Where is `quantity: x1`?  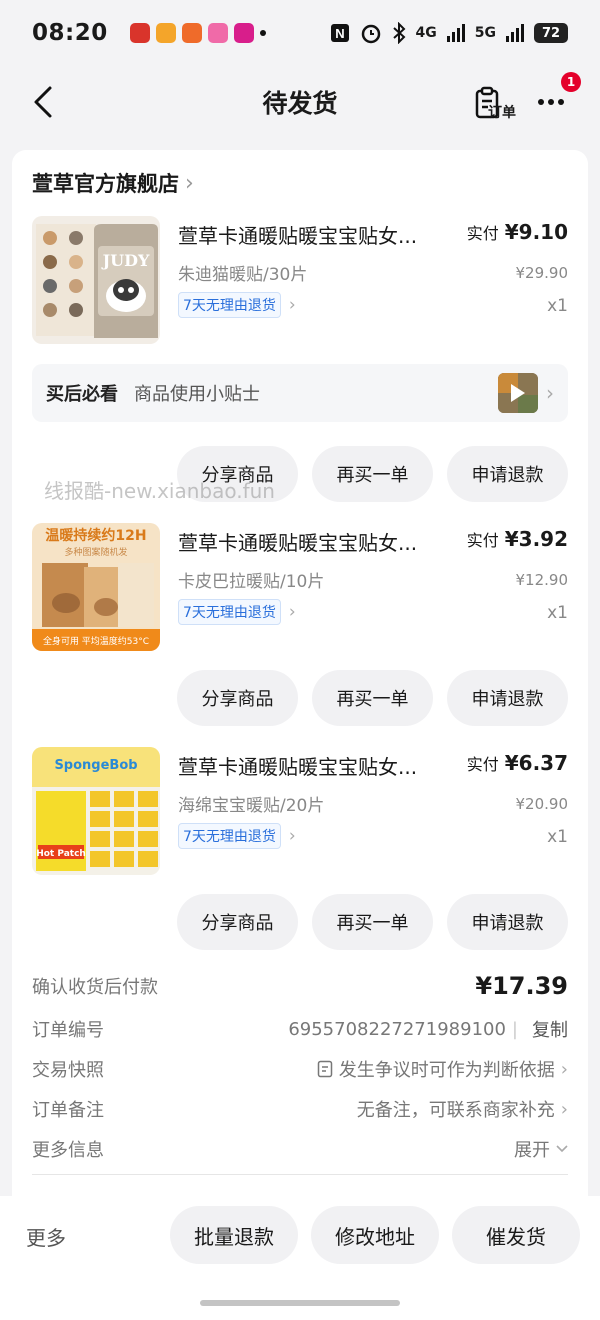 quantity: x1 is located at coordinates (557, 613).